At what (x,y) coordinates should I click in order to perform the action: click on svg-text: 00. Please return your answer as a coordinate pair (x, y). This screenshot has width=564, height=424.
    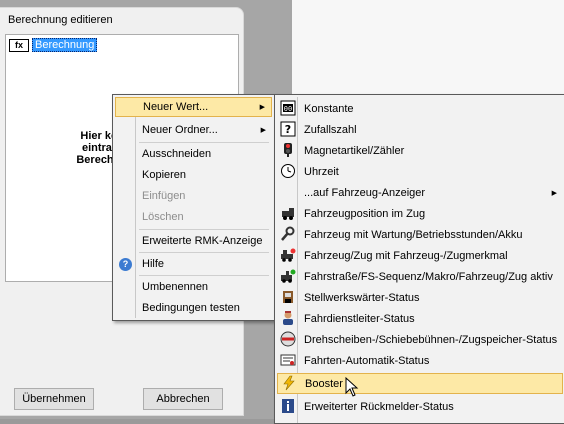
    Looking at the image, I should click on (288, 109).